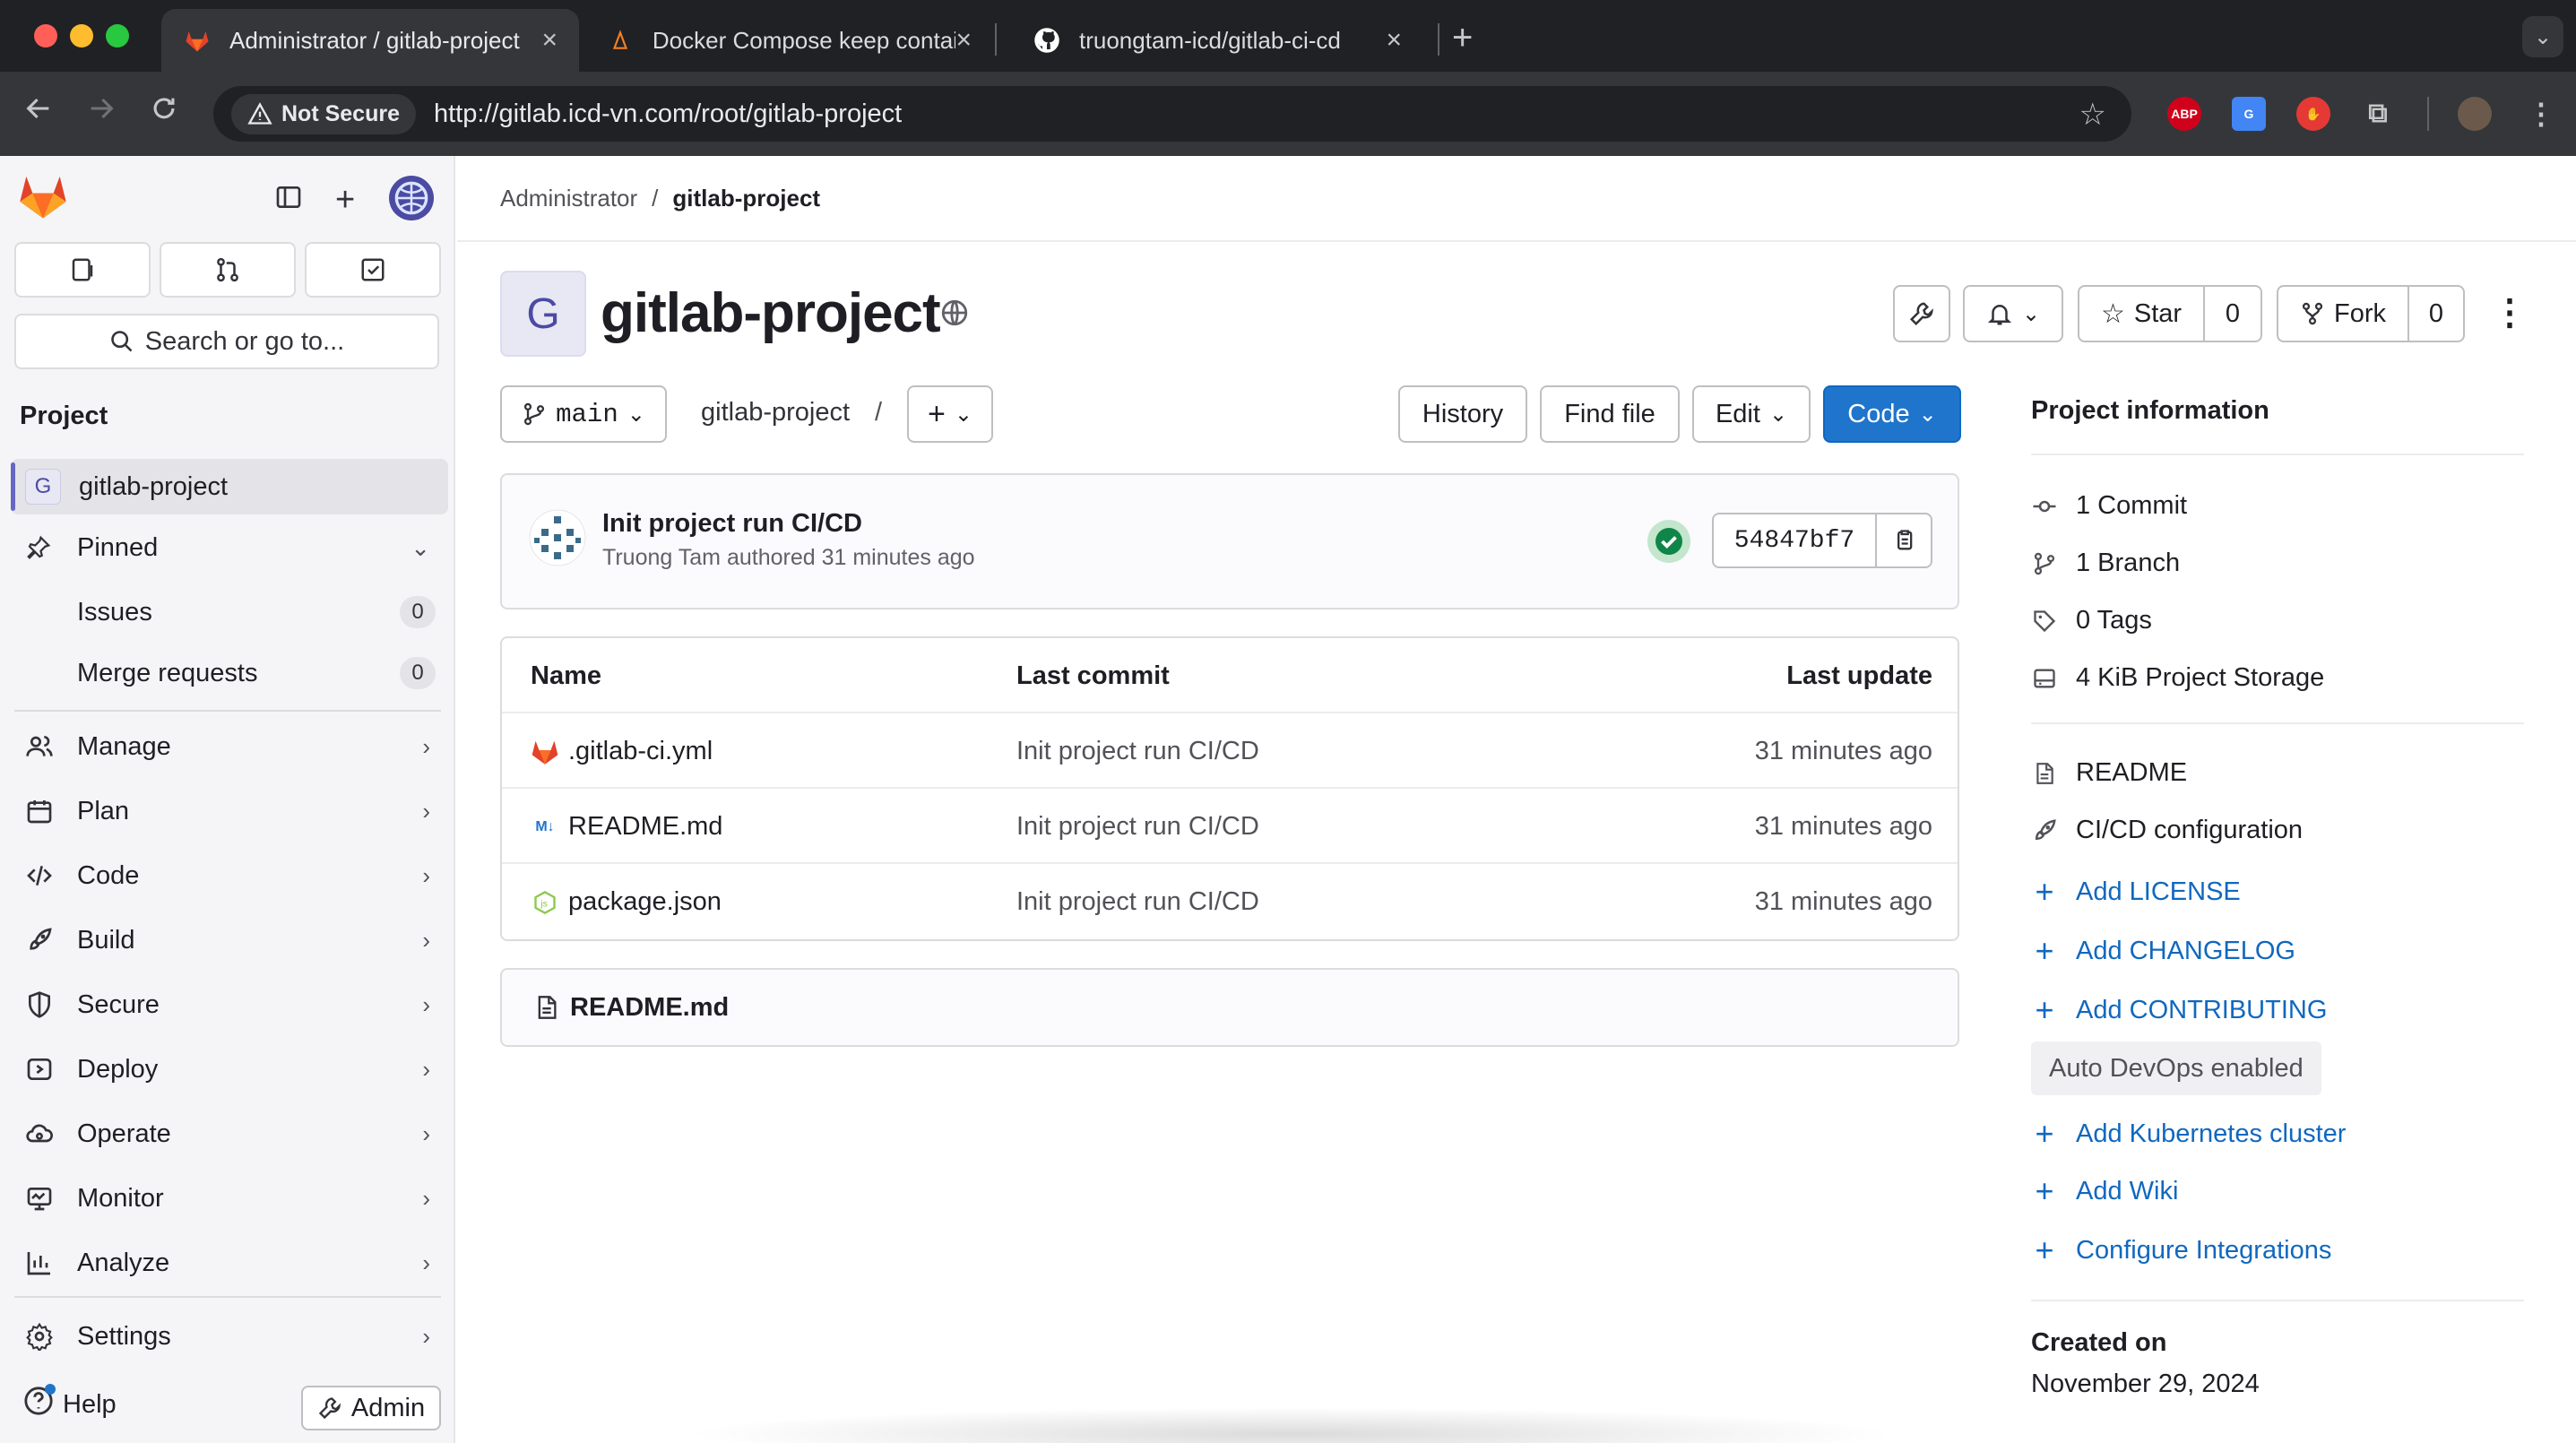  What do you see at coordinates (82, 270) in the screenshot?
I see `issues-shortcut-button` at bounding box center [82, 270].